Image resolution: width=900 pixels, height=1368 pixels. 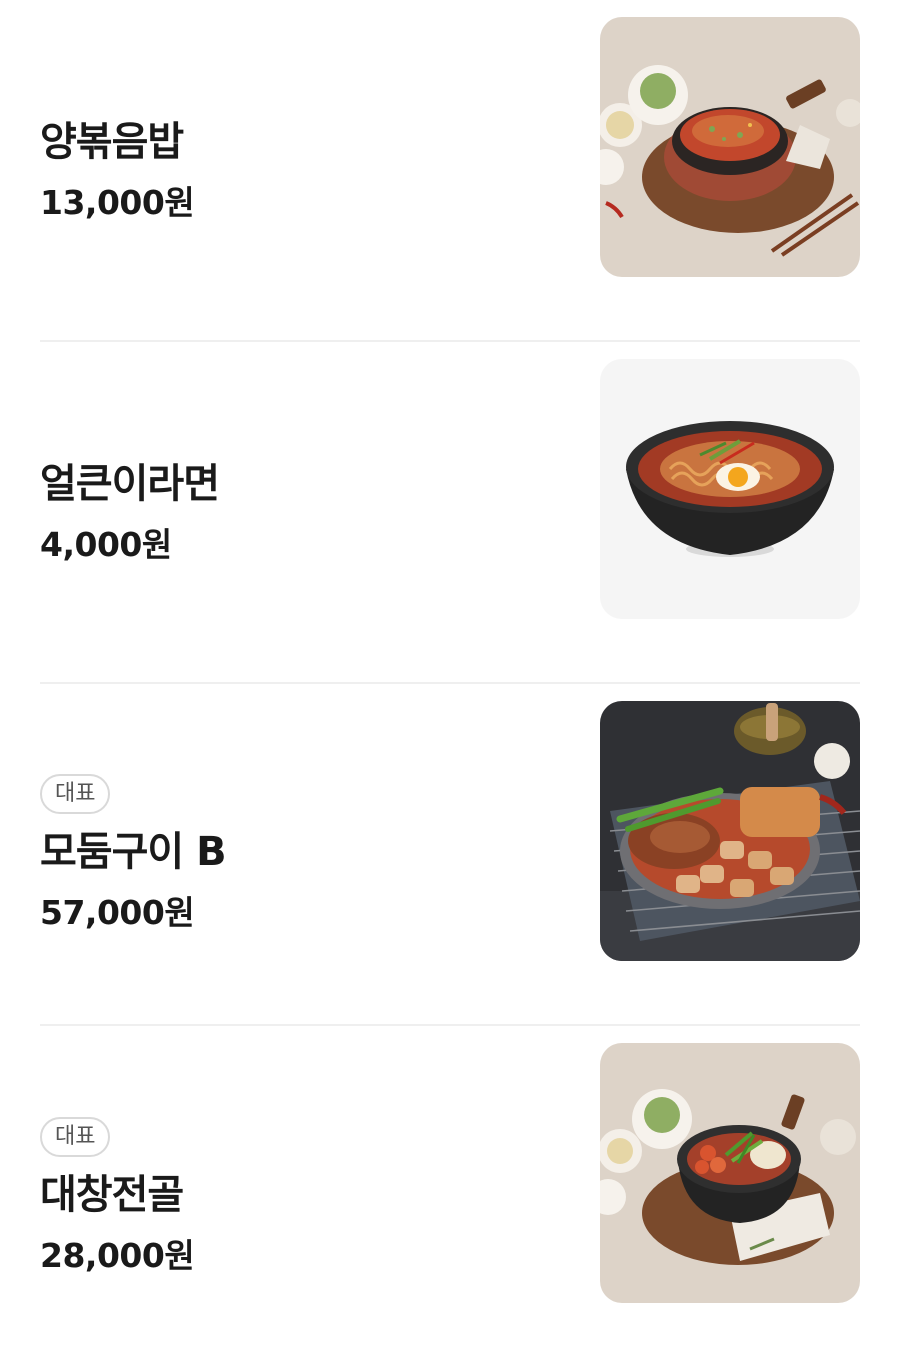 What do you see at coordinates (117, 202) in the screenshot?
I see `menu-item-price: 13,000원` at bounding box center [117, 202].